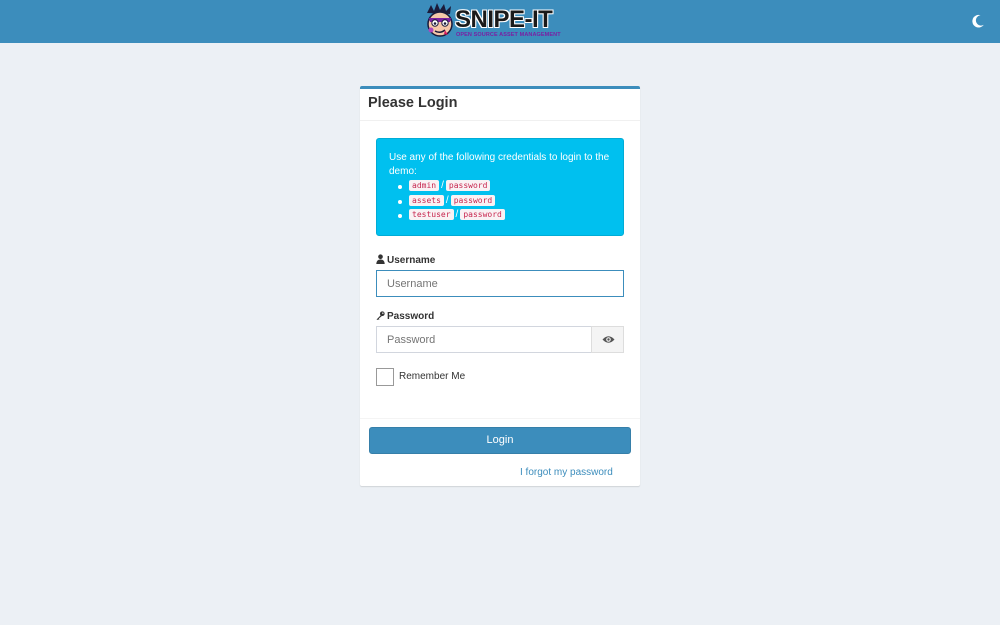 This screenshot has width=1000, height=625. Describe the element at coordinates (500, 105) in the screenshot. I see `card-header: Please Login` at that location.